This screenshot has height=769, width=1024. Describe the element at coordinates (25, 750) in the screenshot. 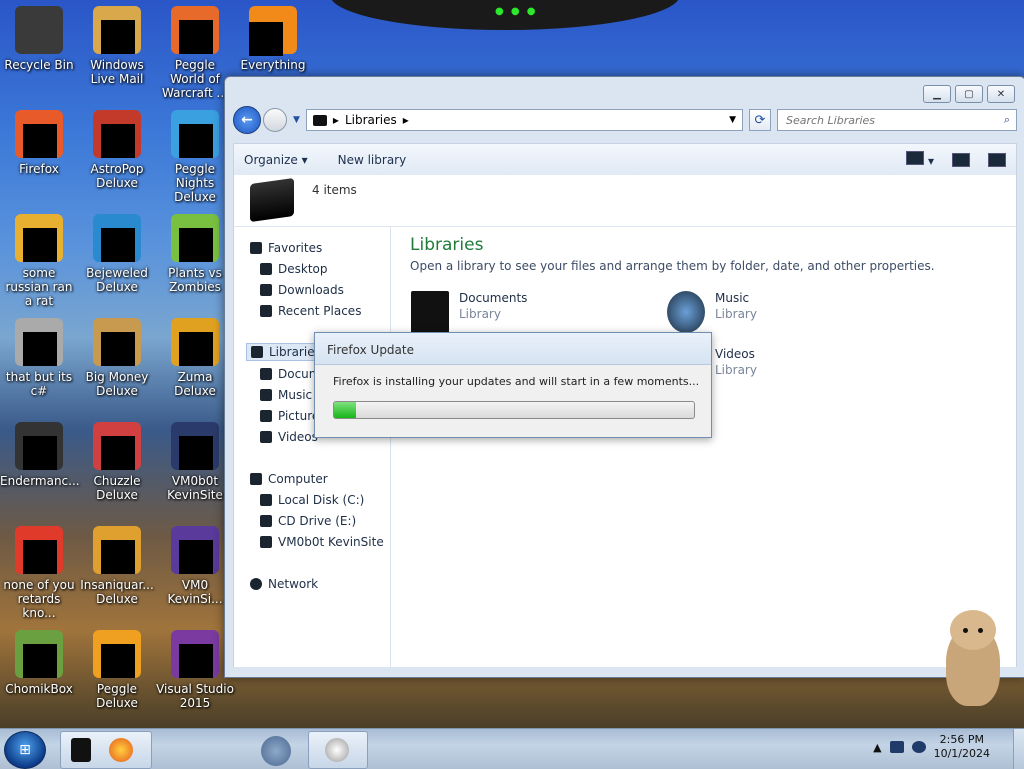

I see `start-button: ⊞` at that location.